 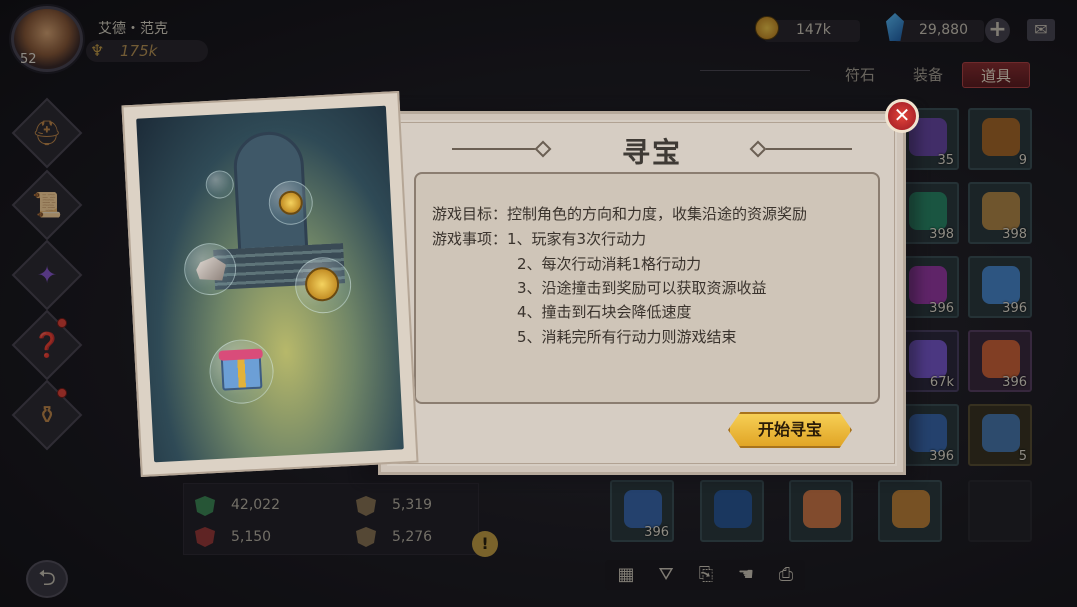 What do you see at coordinates (220, 184) in the screenshot?
I see `small-gift-bubble` at bounding box center [220, 184].